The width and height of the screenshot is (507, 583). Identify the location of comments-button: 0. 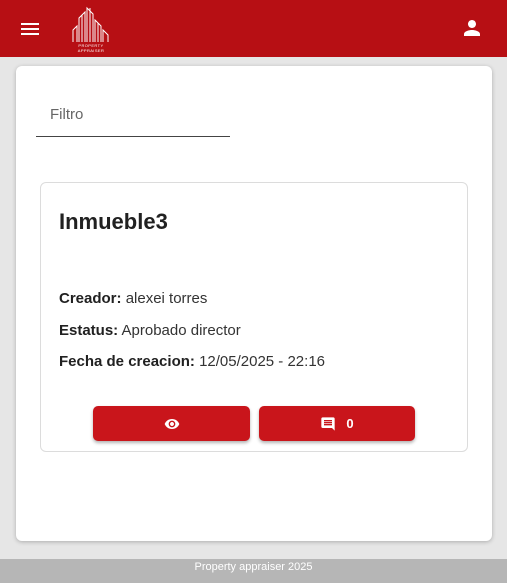
(337, 423).